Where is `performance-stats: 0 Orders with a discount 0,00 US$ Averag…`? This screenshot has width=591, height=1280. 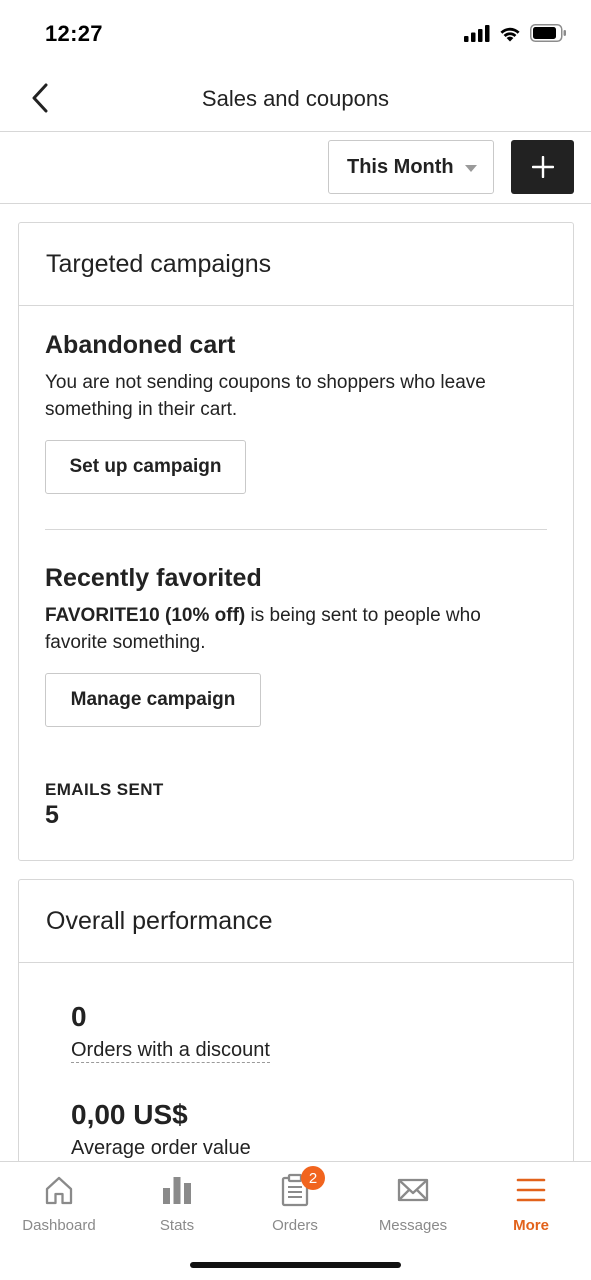
performance-stats: 0 Orders with a discount 0,00 US$ Averag… is located at coordinates (296, 1061).